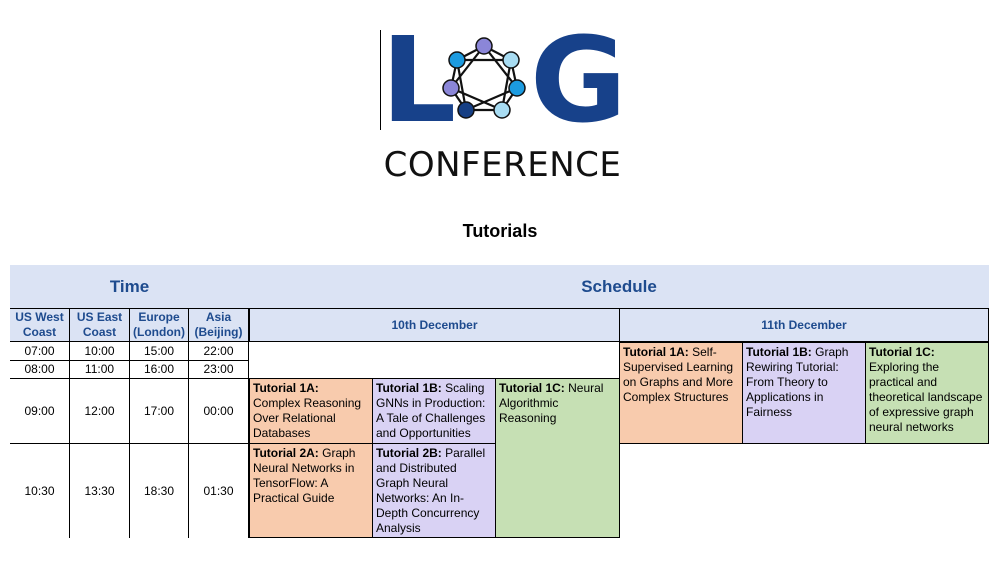 The image size is (1000, 563). I want to click on page-title: Tutorials, so click(500, 231).